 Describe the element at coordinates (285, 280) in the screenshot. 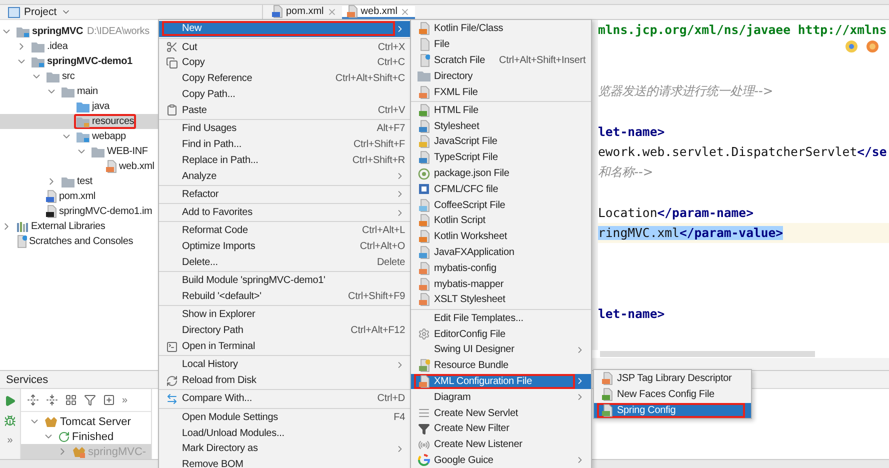

I see `menu-item: Build Module 'springMVC-demo1'` at that location.